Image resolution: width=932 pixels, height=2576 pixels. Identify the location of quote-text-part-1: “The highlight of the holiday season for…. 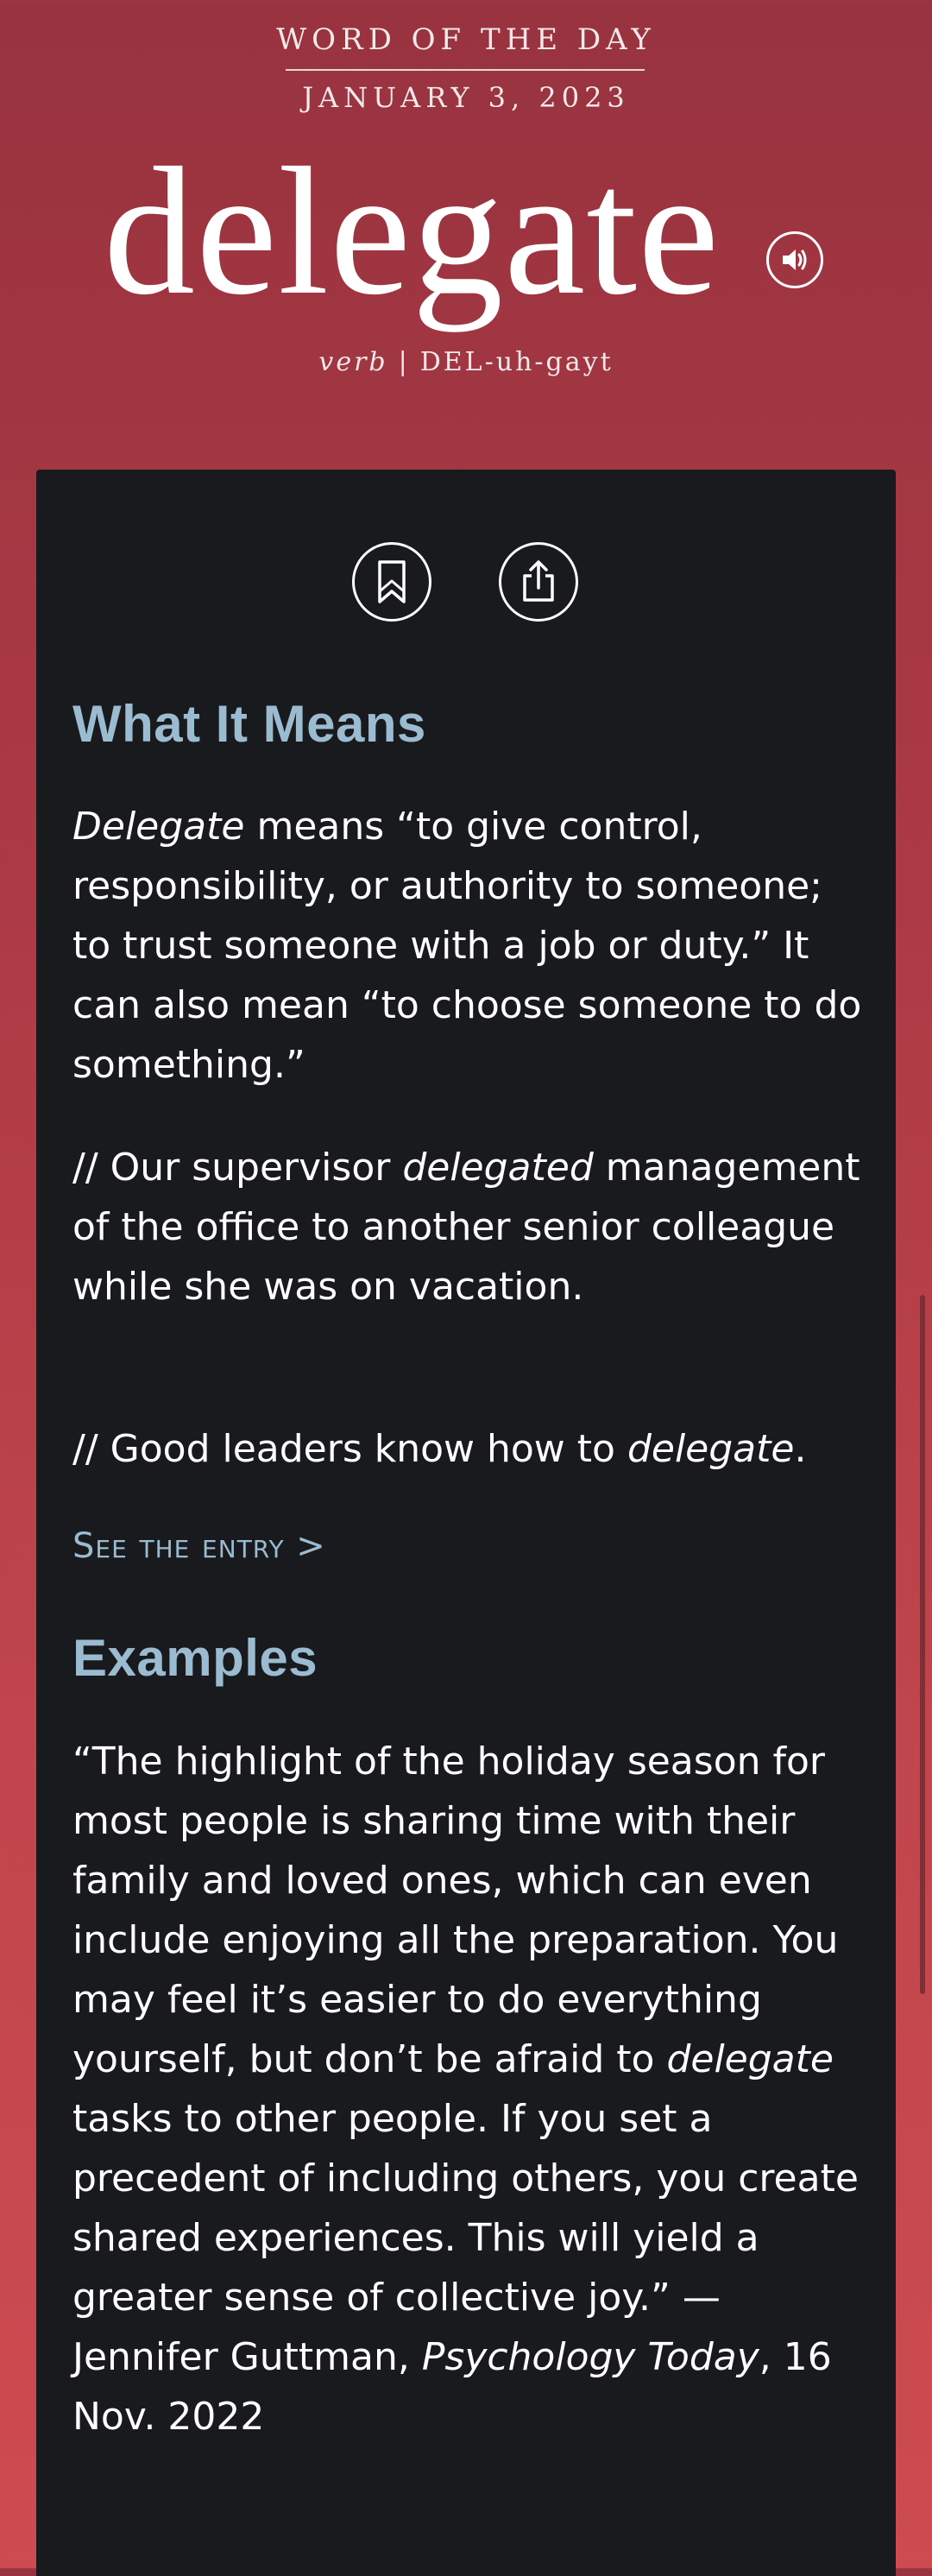
(455, 1910).